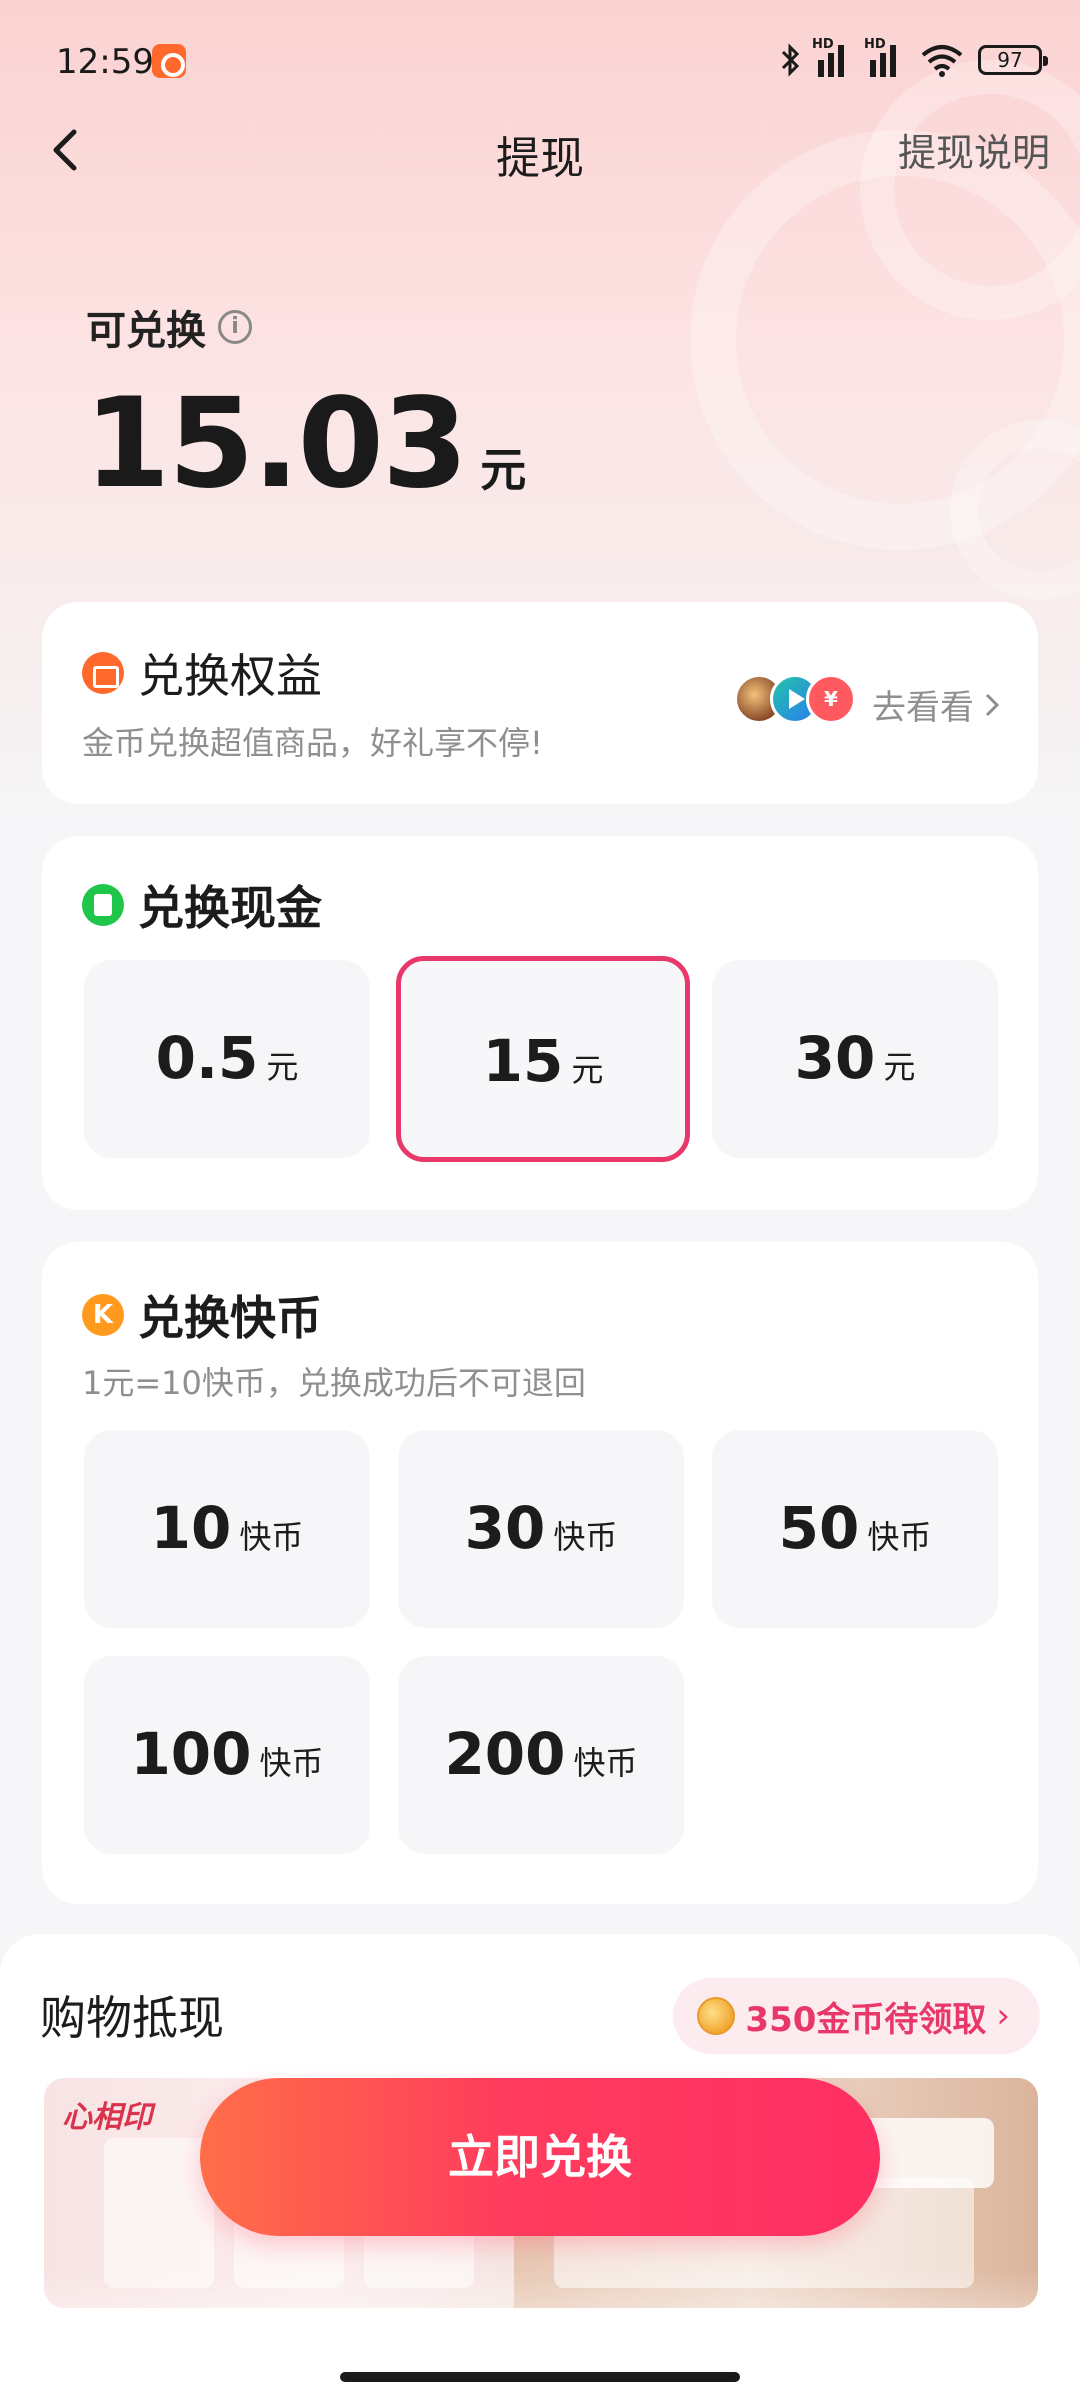 This screenshot has height=2400, width=1080. What do you see at coordinates (103, 673) in the screenshot?
I see `gift-icon` at bounding box center [103, 673].